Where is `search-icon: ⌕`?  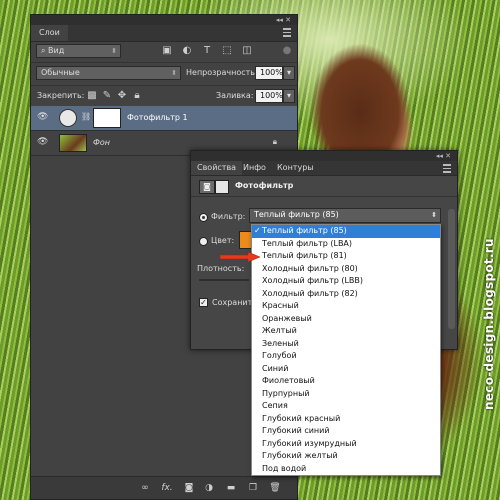
search-icon: ⌕ is located at coordinates (45, 50).